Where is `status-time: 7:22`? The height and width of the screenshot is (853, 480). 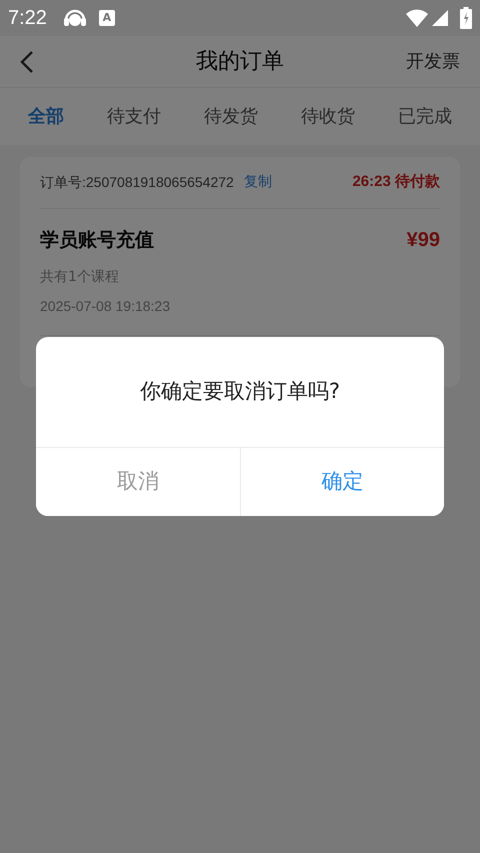
status-time: 7:22 is located at coordinates (27, 18).